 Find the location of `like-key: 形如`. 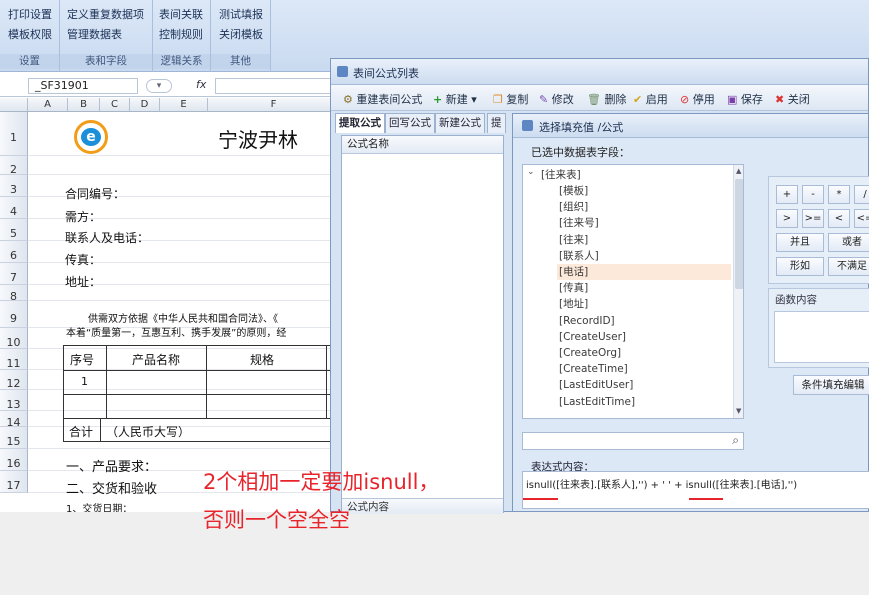

like-key: 形如 is located at coordinates (800, 266).